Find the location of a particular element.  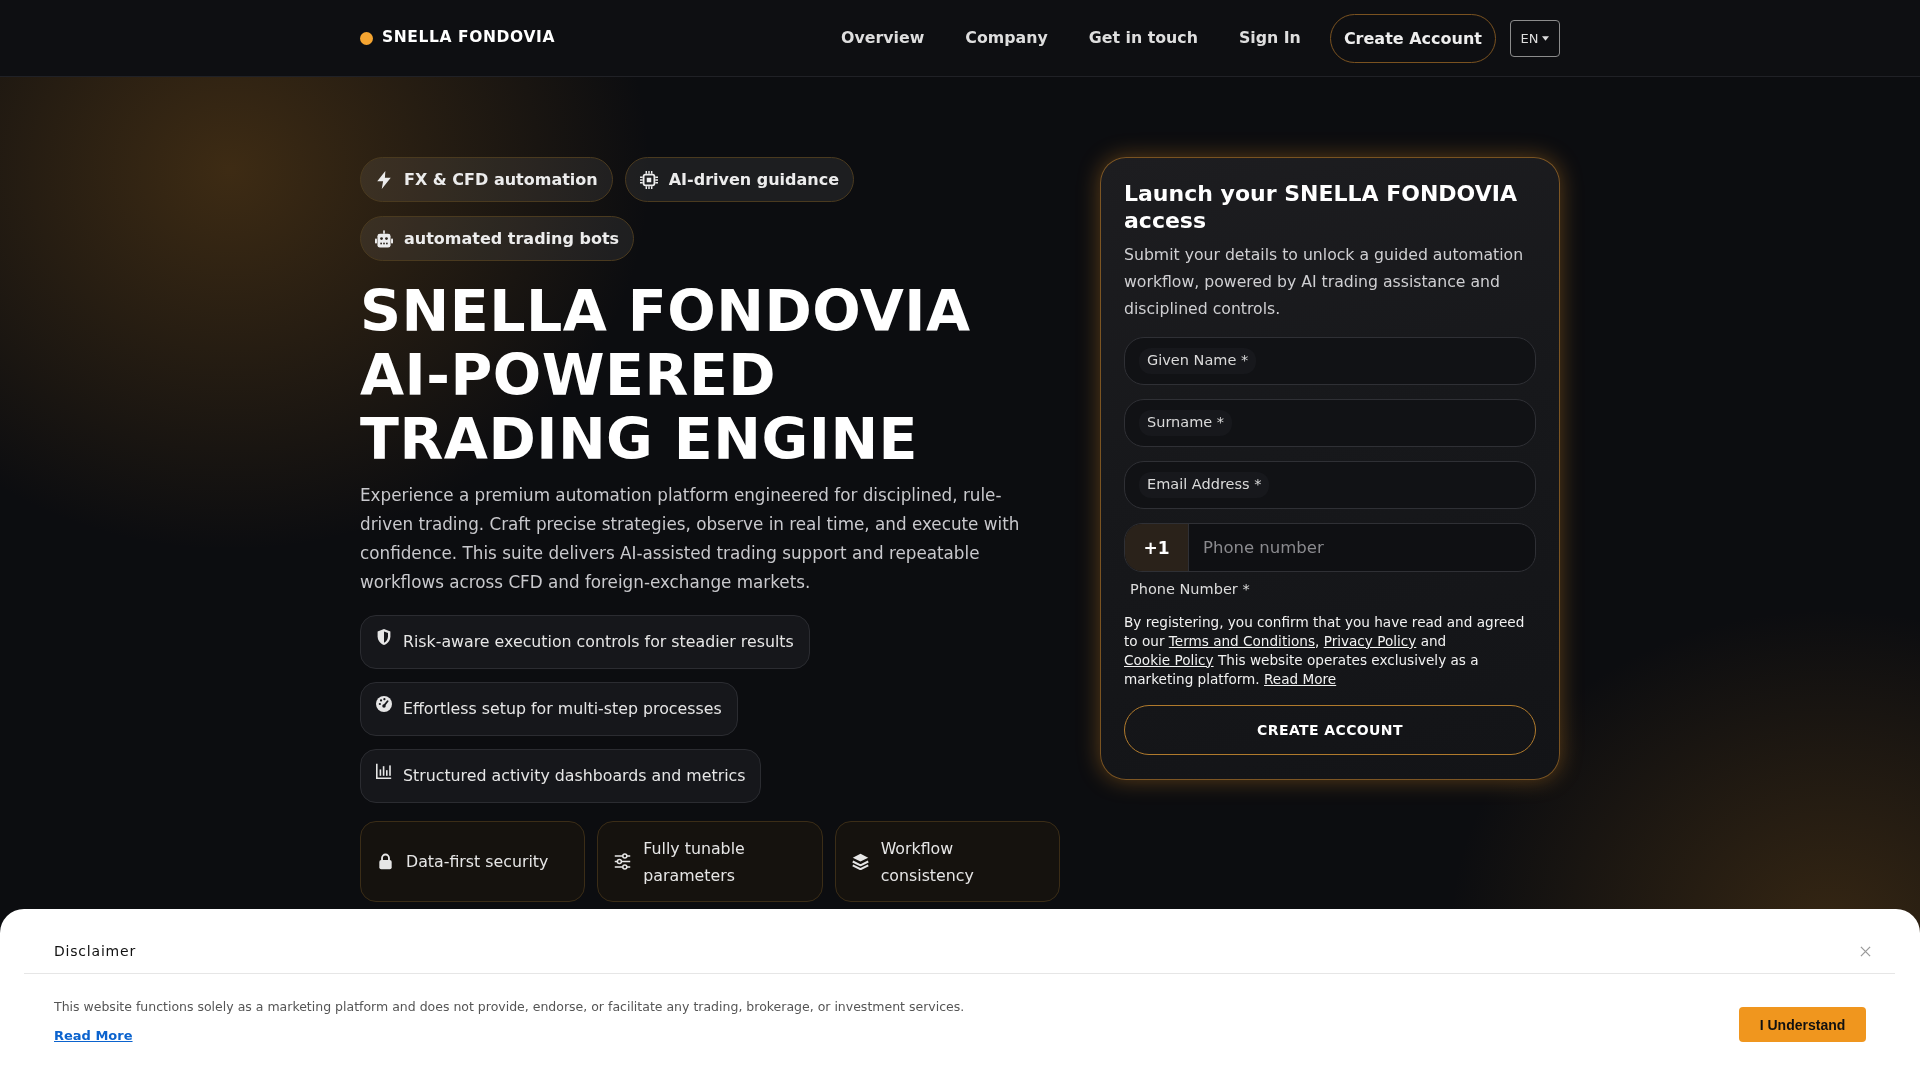

tag-label: FX & CFD automation is located at coordinates (501, 179).